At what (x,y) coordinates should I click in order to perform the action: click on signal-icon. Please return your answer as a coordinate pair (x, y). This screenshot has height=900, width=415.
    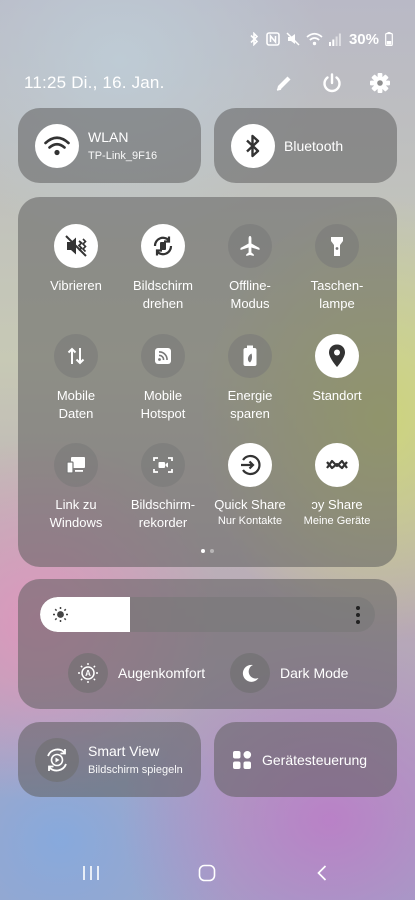
    Looking at the image, I should click on (334, 39).